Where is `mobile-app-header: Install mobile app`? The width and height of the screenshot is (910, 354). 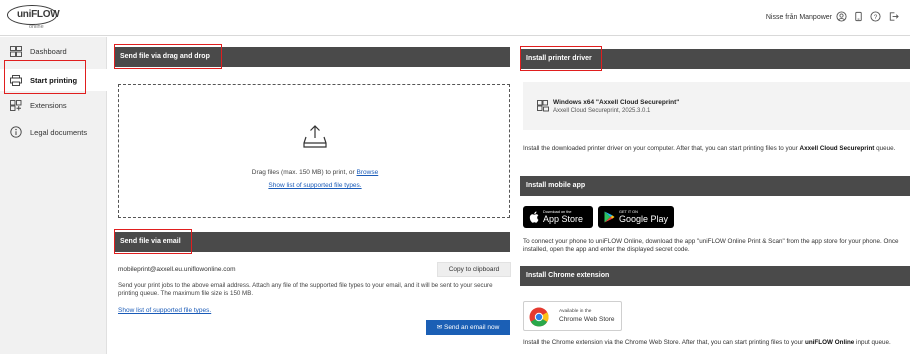 mobile-app-header: Install mobile app is located at coordinates (715, 186).